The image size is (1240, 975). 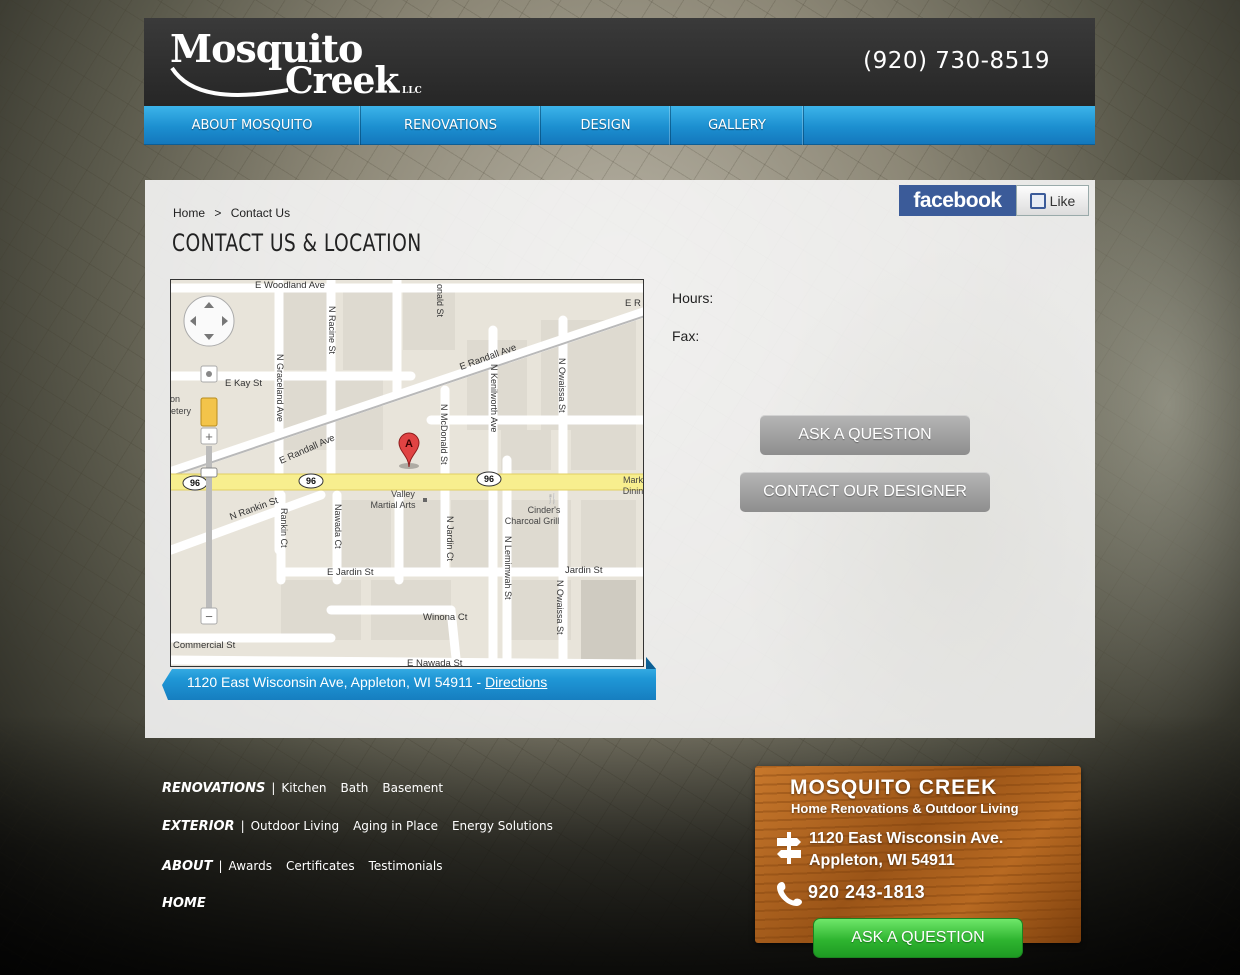 What do you see at coordinates (494, 398) in the screenshot?
I see `map-street-label: N Kenilworth Ave` at bounding box center [494, 398].